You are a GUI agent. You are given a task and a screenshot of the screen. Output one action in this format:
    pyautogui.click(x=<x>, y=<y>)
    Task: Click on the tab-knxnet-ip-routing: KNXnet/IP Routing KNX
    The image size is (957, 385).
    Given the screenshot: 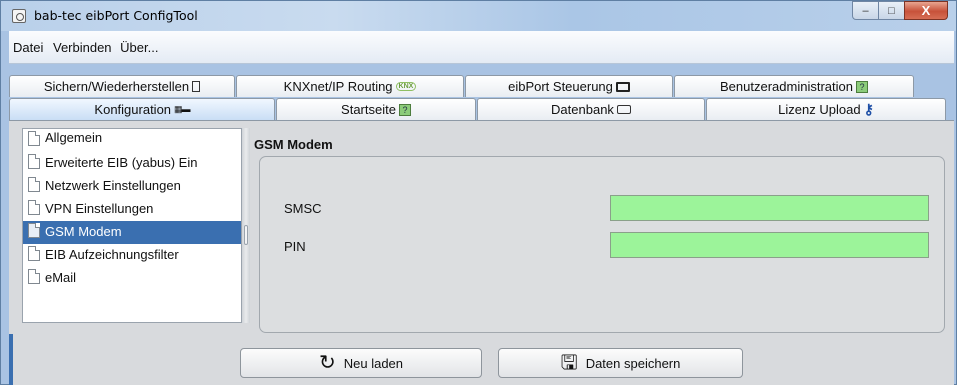 What is the action you would take?
    pyautogui.click(x=350, y=86)
    